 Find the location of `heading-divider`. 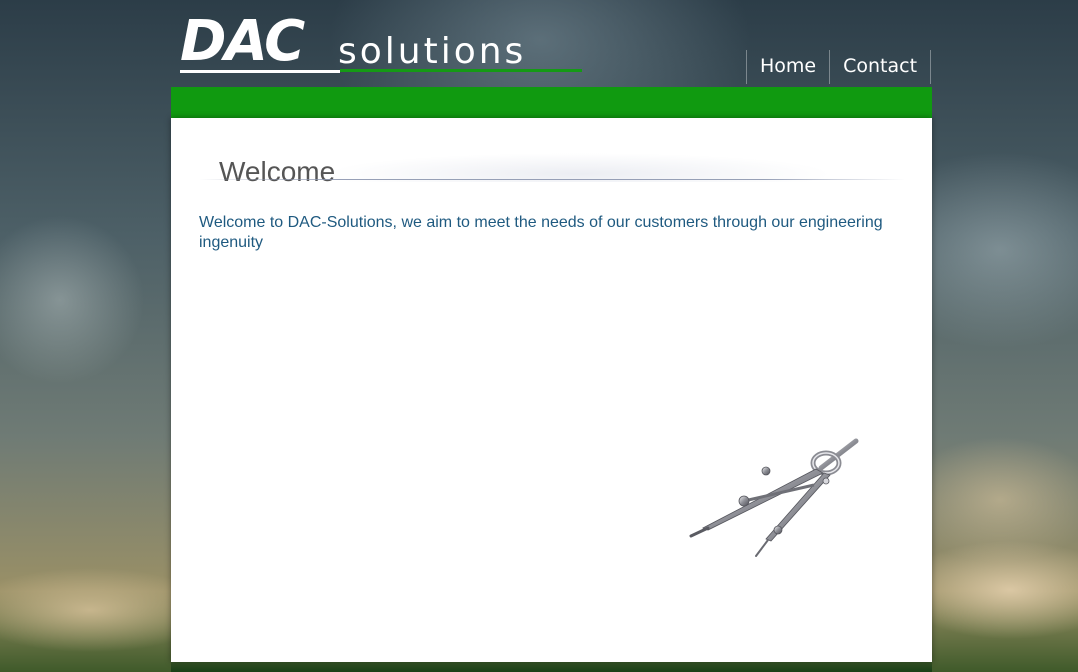

heading-divider is located at coordinates (552, 179).